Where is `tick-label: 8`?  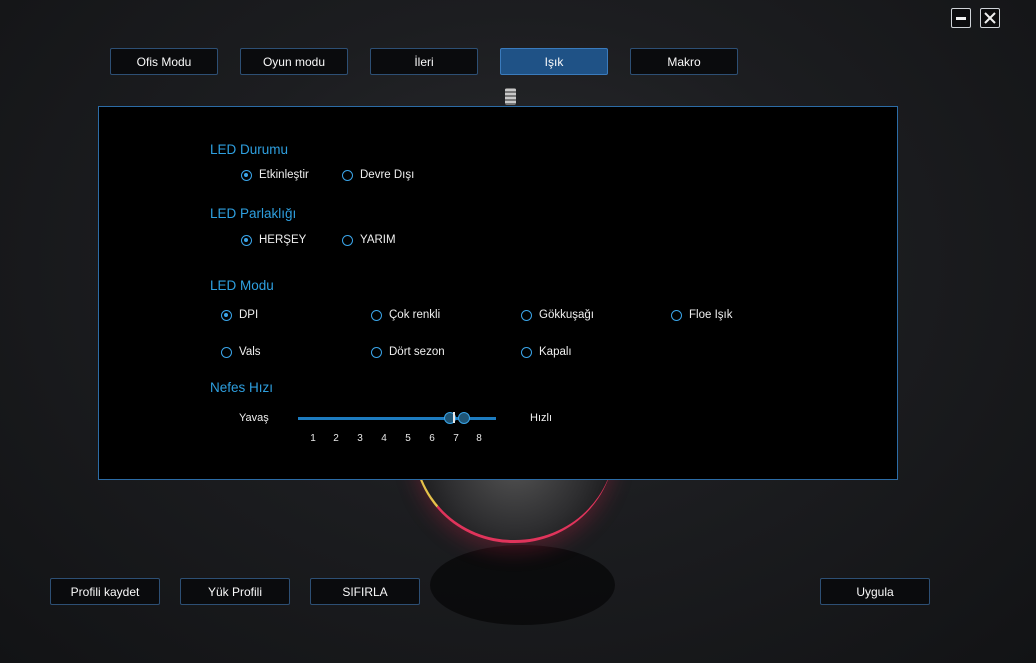 tick-label: 8 is located at coordinates (479, 438).